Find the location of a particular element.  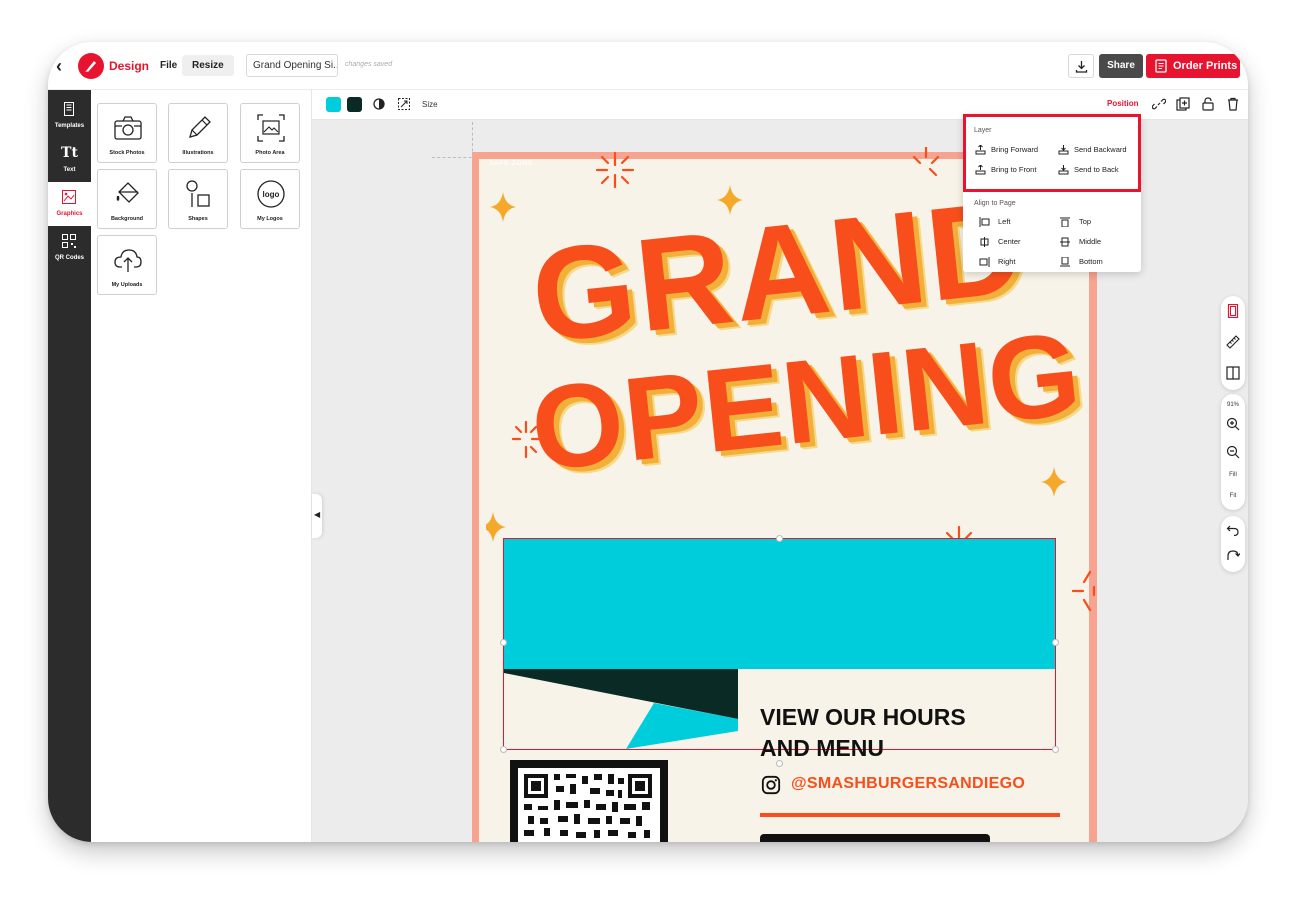

logo-icon: logo is located at coordinates (271, 194).